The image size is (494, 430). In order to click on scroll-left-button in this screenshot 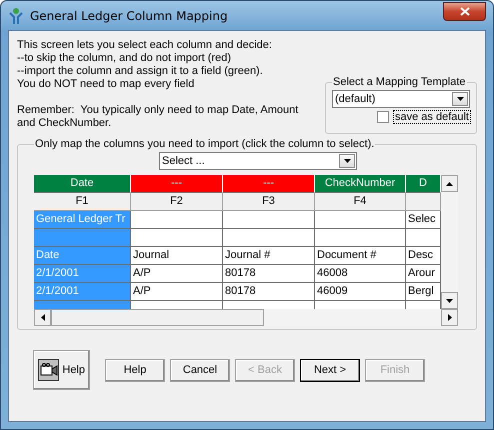, I will do `click(42, 317)`.